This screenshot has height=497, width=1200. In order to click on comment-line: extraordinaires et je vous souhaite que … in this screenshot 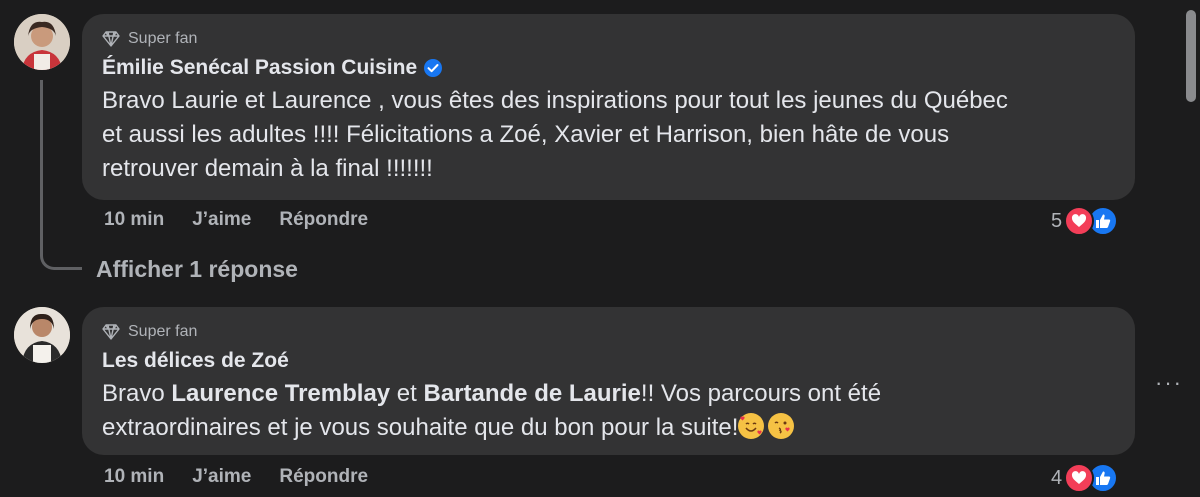, I will do `click(608, 428)`.